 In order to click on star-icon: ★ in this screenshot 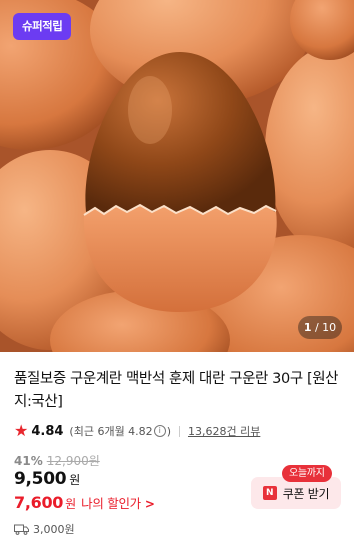, I will do `click(21, 430)`.